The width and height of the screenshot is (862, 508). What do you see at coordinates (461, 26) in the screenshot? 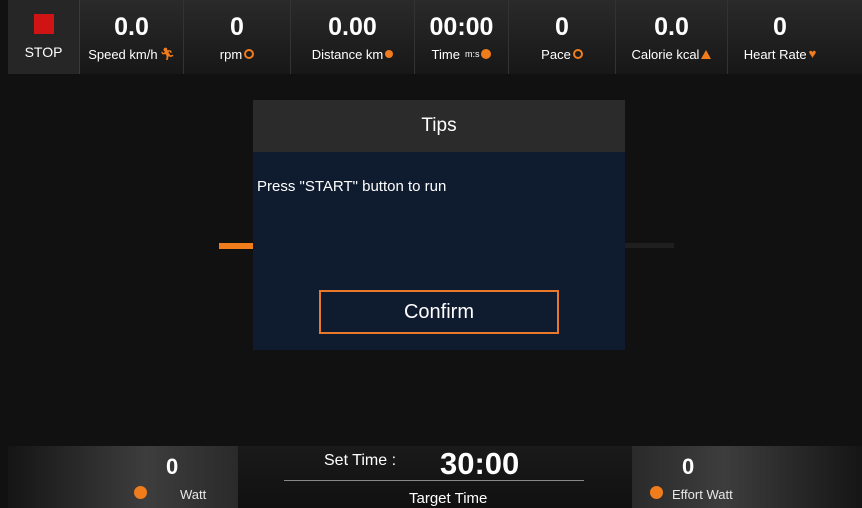
I see `time-value: 00:00` at bounding box center [461, 26].